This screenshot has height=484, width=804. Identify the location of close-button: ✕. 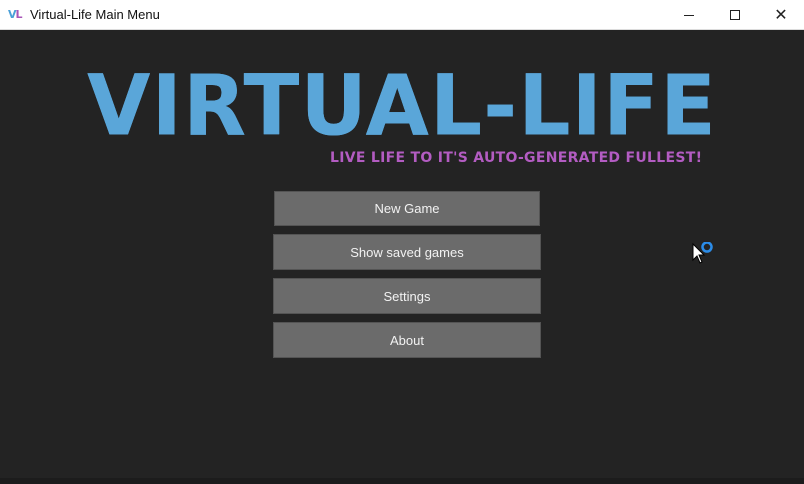
(781, 15).